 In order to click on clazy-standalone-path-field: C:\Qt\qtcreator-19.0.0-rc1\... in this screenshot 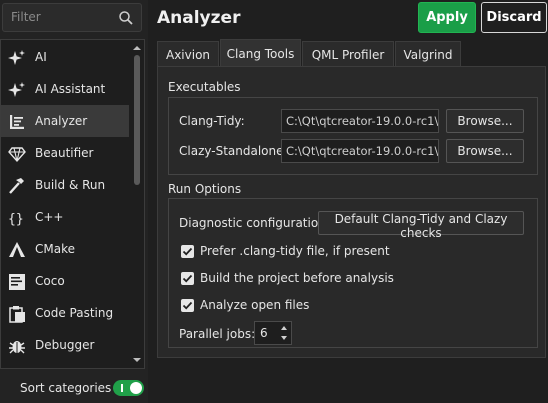, I will do `click(360, 151)`.